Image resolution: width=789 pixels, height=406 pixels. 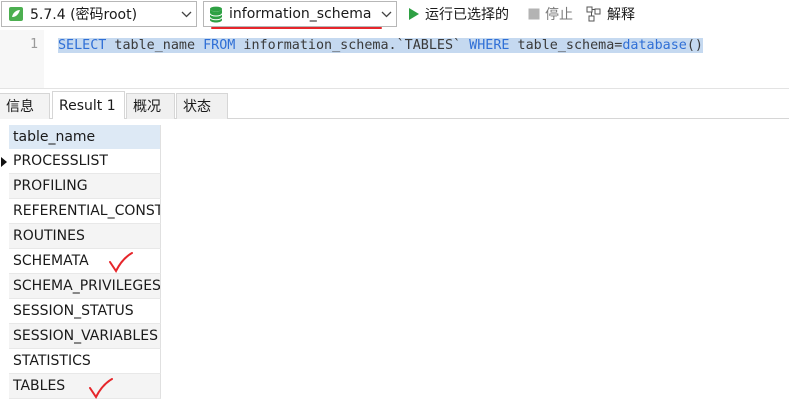 What do you see at coordinates (82, 45) in the screenshot?
I see `keyword-select: SELECT` at bounding box center [82, 45].